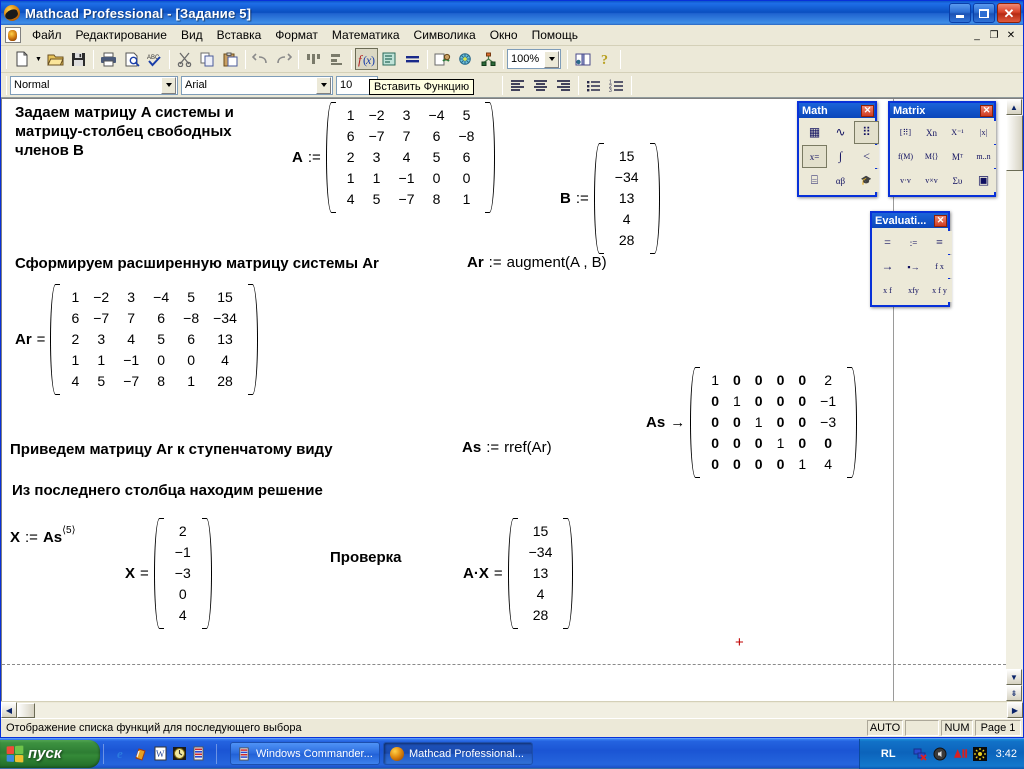  What do you see at coordinates (931, 180) in the screenshot?
I see `cross-product-button: v×v` at bounding box center [931, 180].